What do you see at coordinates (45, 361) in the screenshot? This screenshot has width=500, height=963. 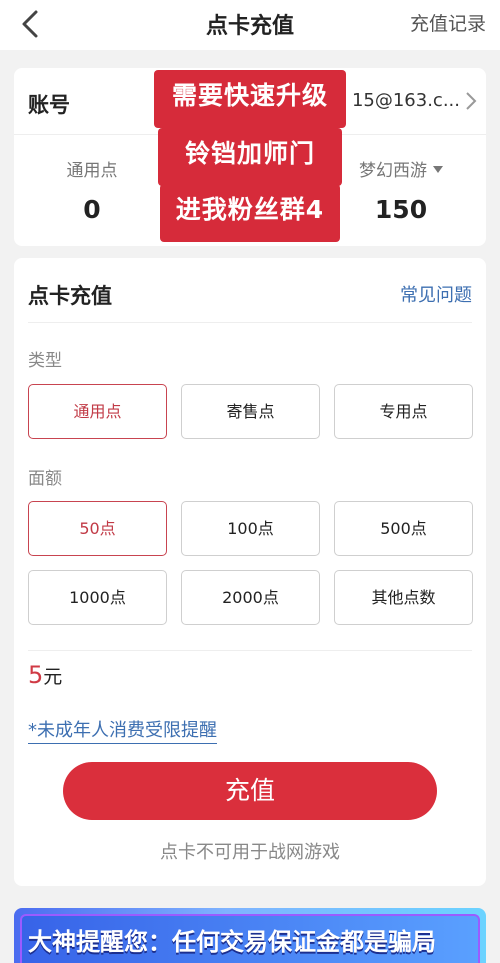 I see `type-label: 类型` at bounding box center [45, 361].